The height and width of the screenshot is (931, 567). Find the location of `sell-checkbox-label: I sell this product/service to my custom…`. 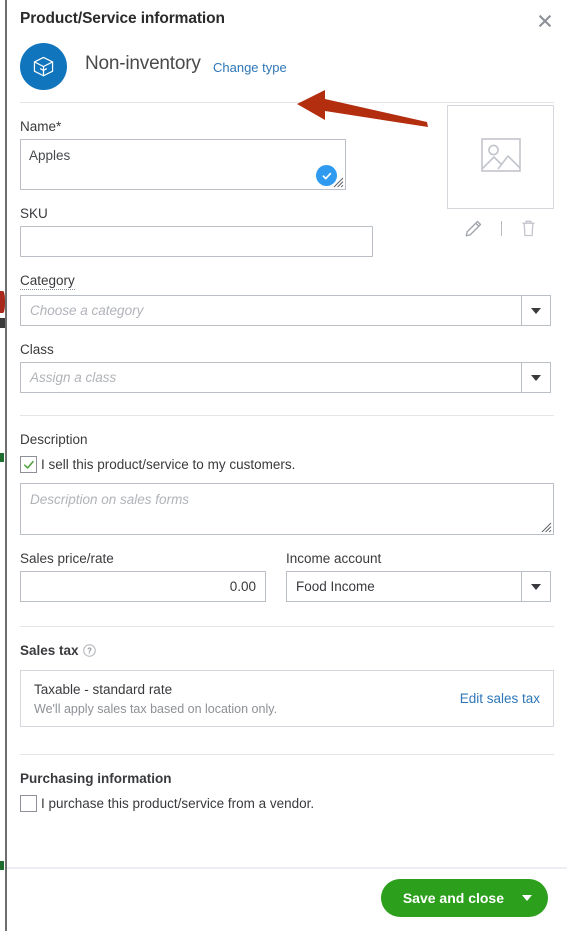

sell-checkbox-label: I sell this product/service to my custom… is located at coordinates (168, 464).